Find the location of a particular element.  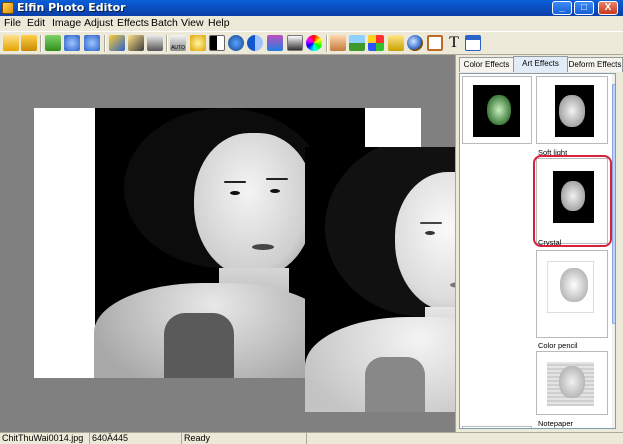

effect-thumbnail-soft-light is located at coordinates (572, 110).